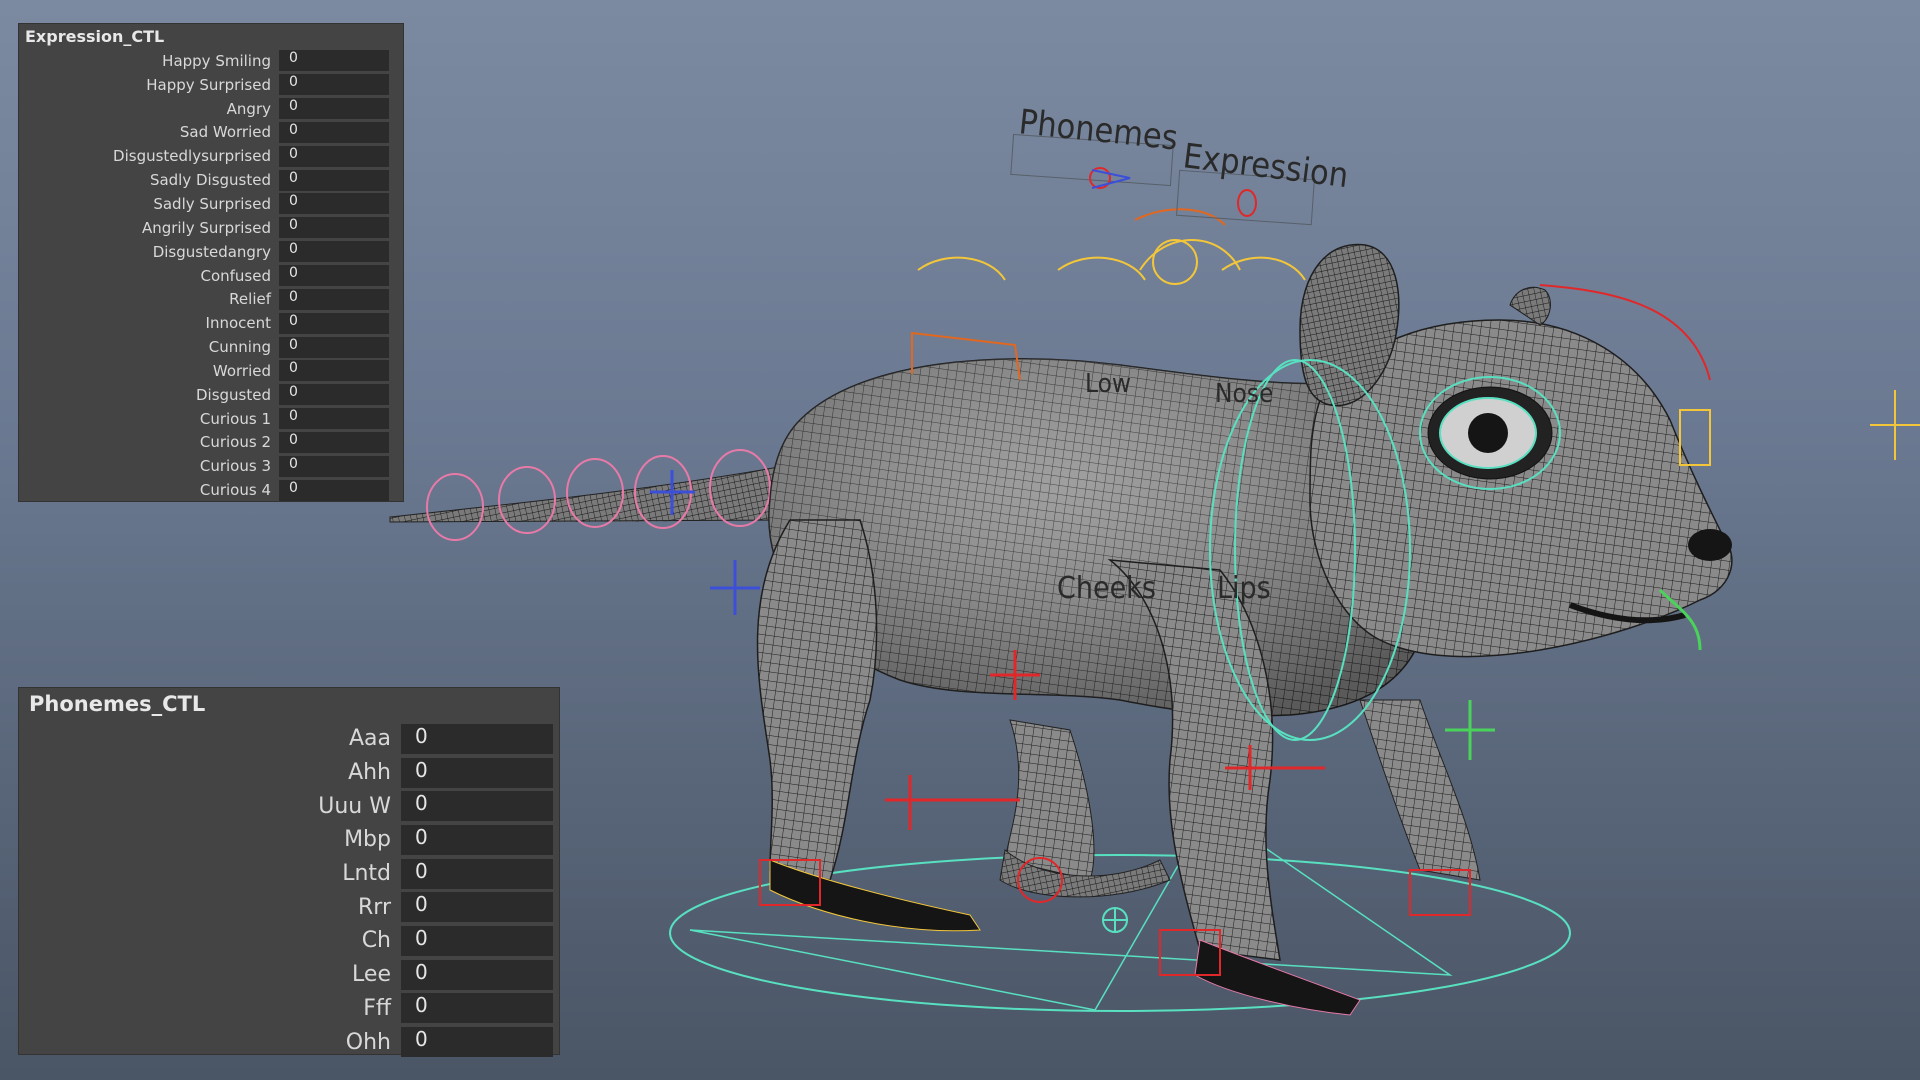  I want to click on nose-label: Nose, so click(1244, 394).